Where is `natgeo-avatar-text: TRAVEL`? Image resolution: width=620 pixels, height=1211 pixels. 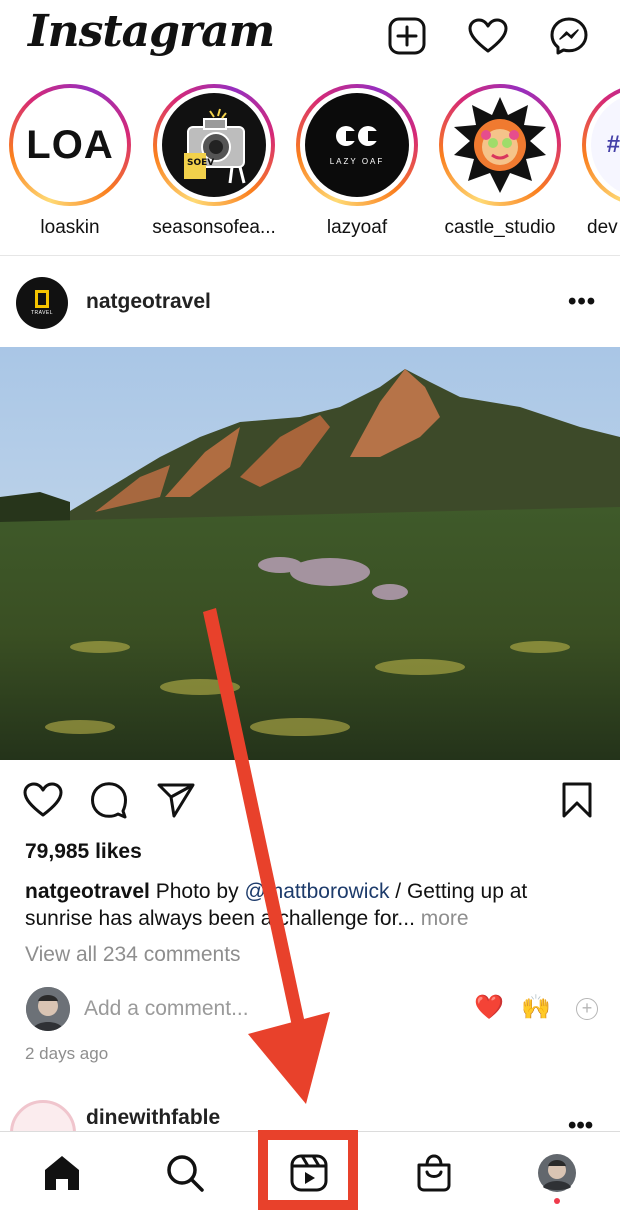 natgeo-avatar-text: TRAVEL is located at coordinates (42, 313).